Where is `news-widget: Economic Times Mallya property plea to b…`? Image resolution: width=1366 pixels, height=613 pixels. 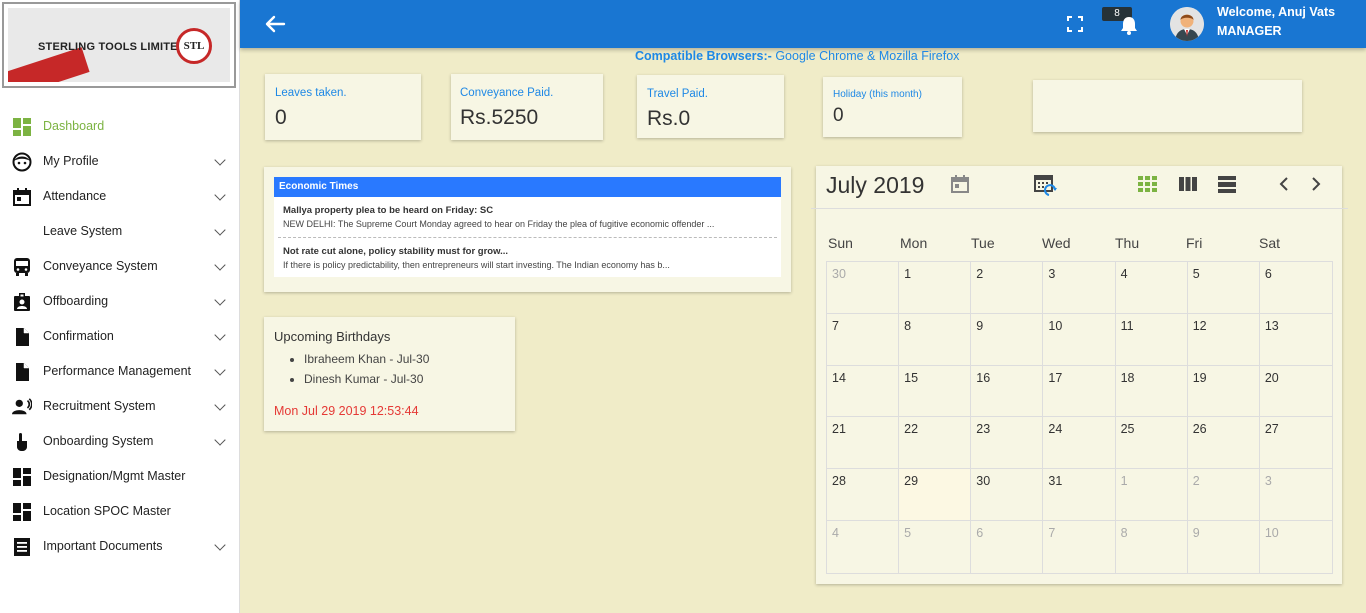 news-widget: Economic Times Mallya property plea to b… is located at coordinates (527, 229).